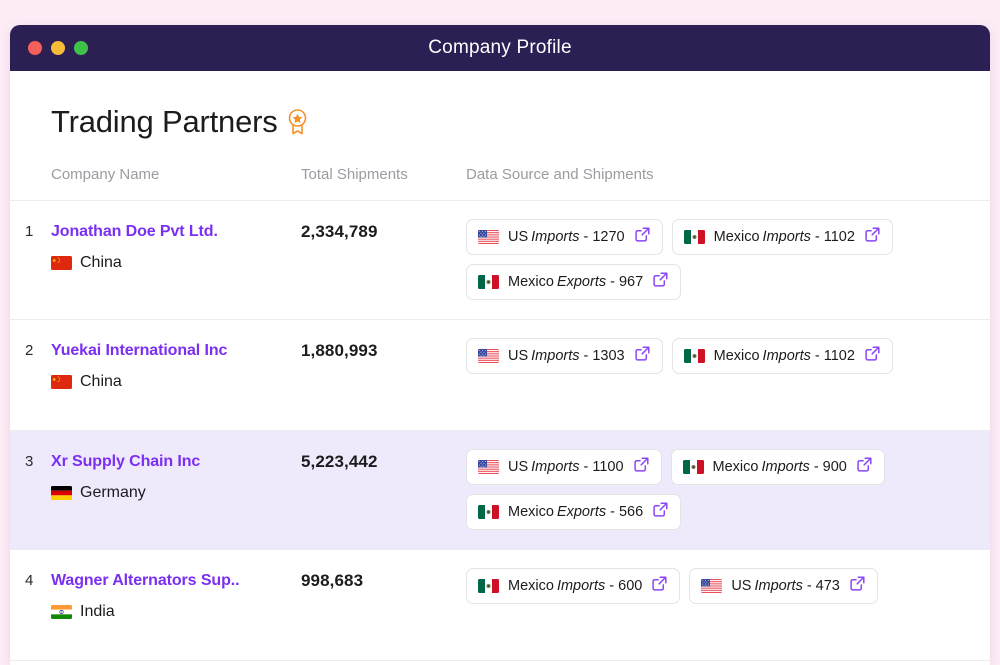 This screenshot has height=665, width=1000. I want to click on chip-count: 967, so click(631, 282).